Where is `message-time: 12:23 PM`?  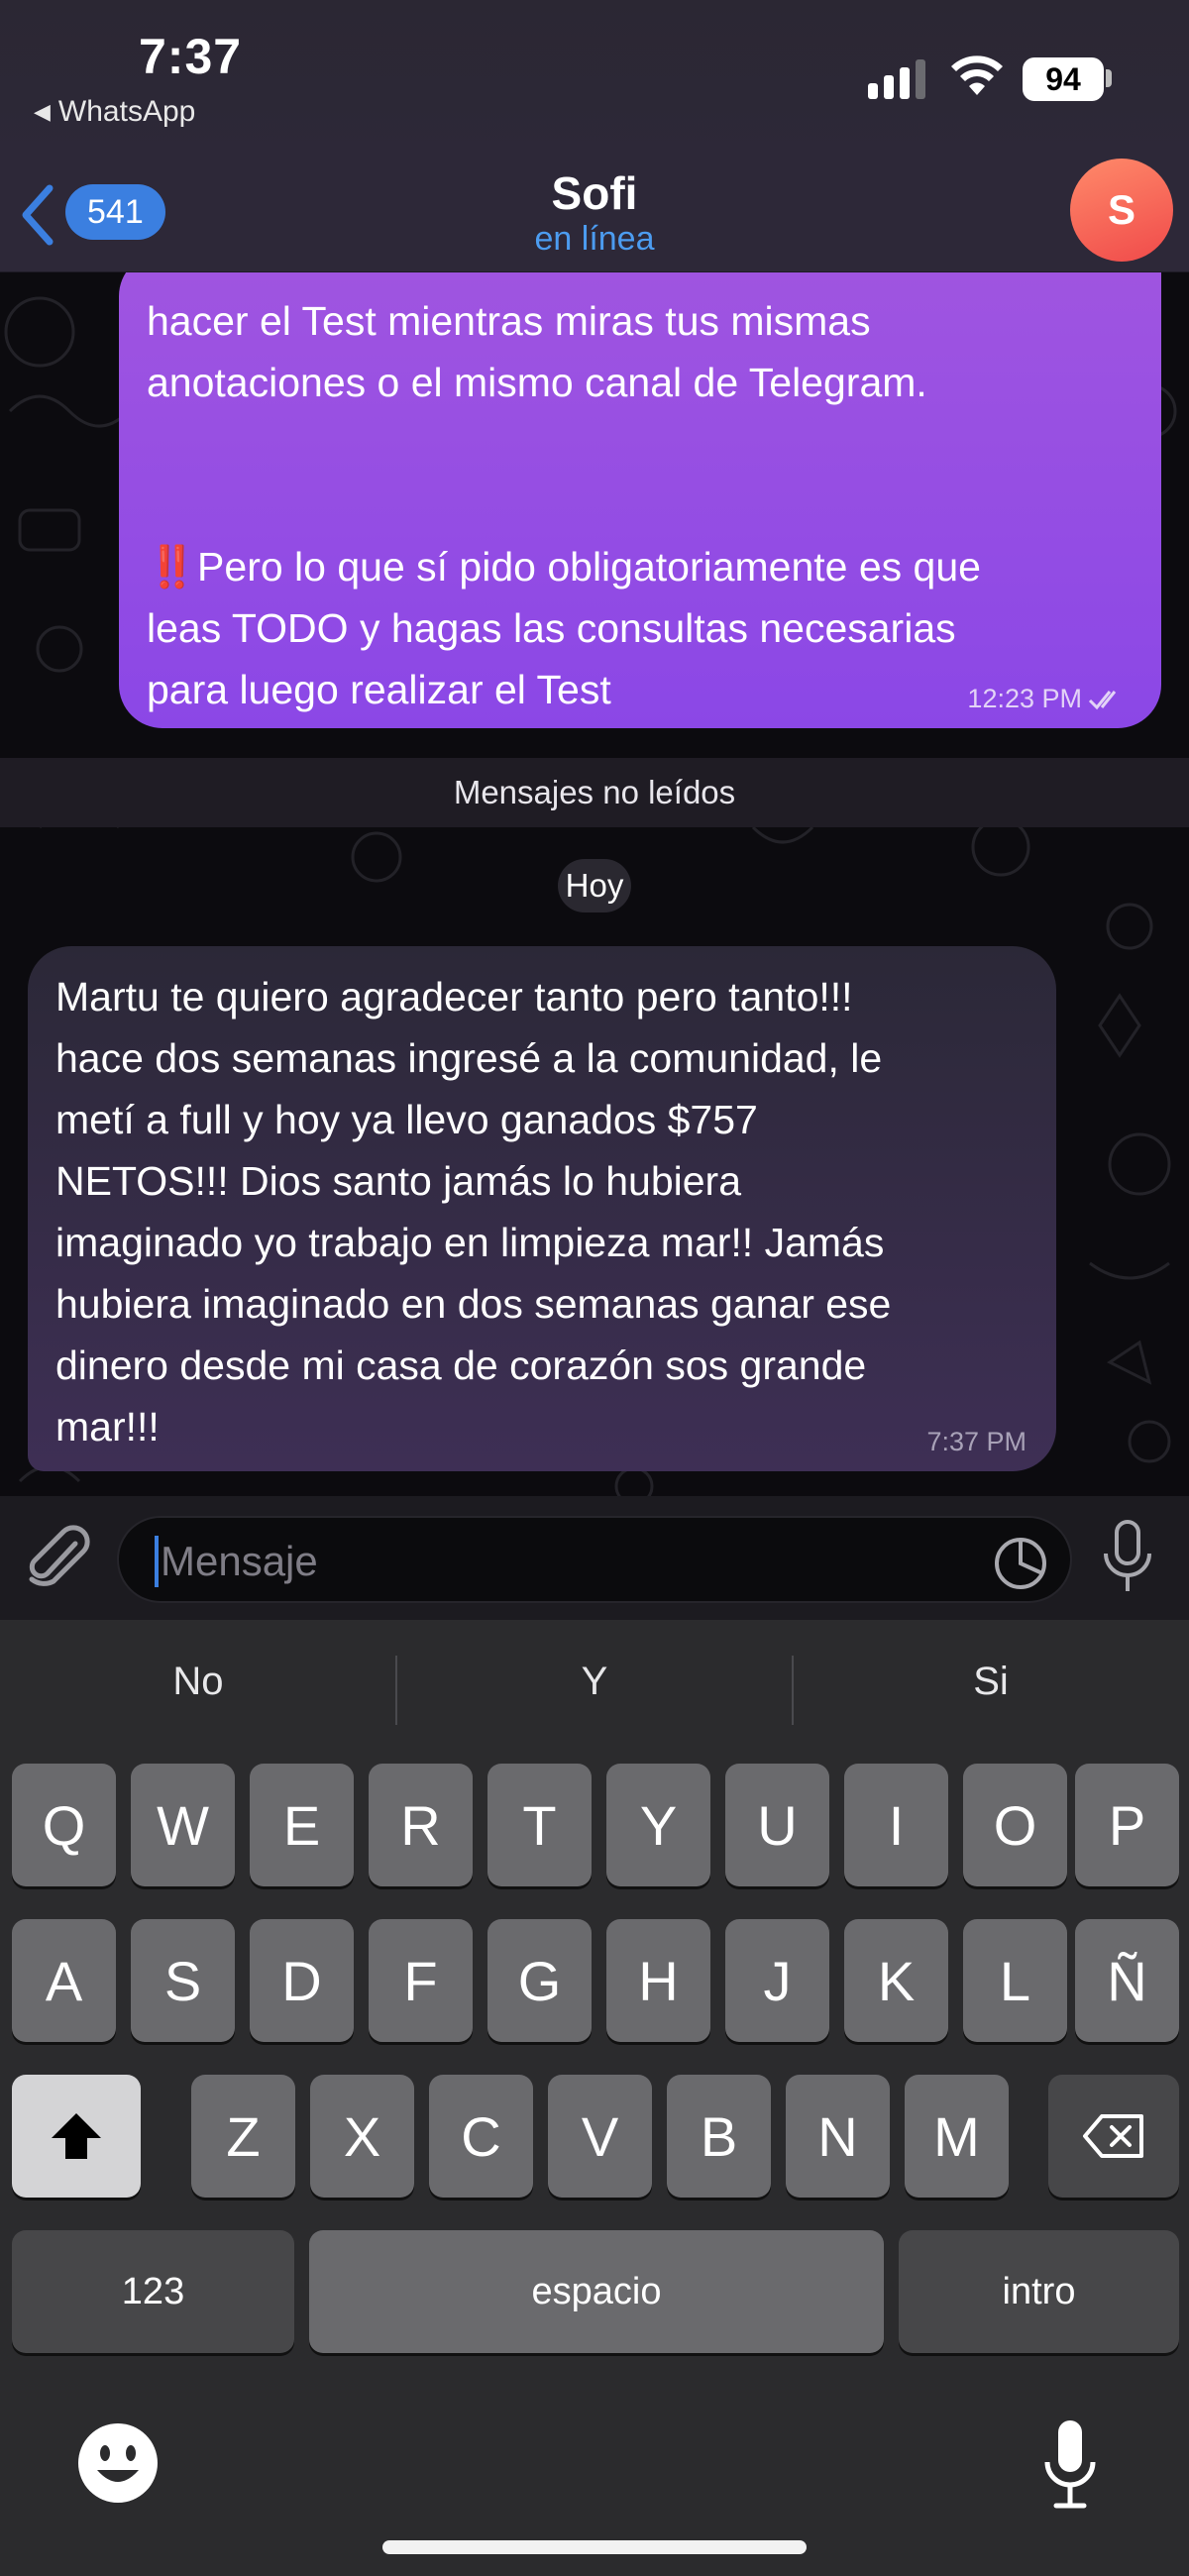 message-time: 12:23 PM is located at coordinates (1024, 698).